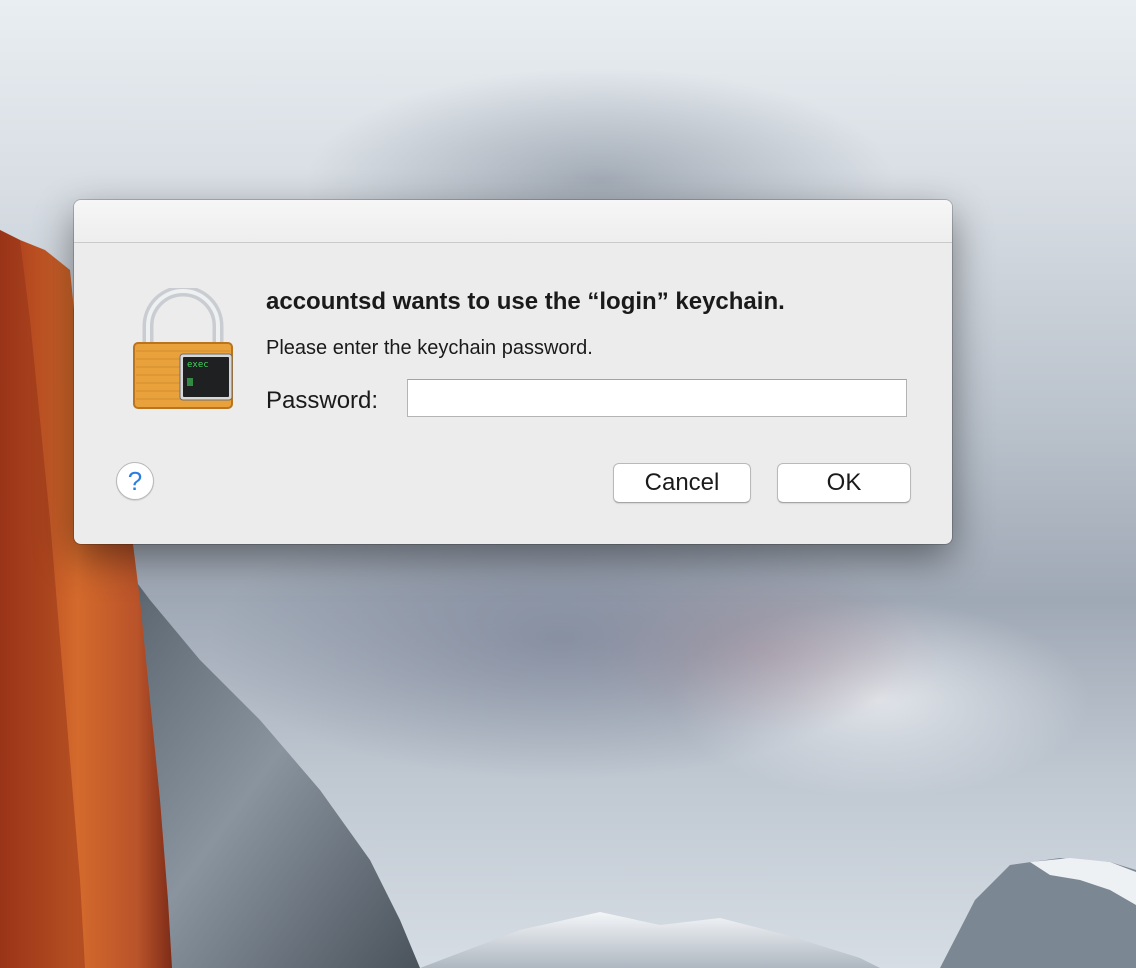  What do you see at coordinates (429, 348) in the screenshot?
I see `dialog-message: Please enter the keychain password.` at bounding box center [429, 348].